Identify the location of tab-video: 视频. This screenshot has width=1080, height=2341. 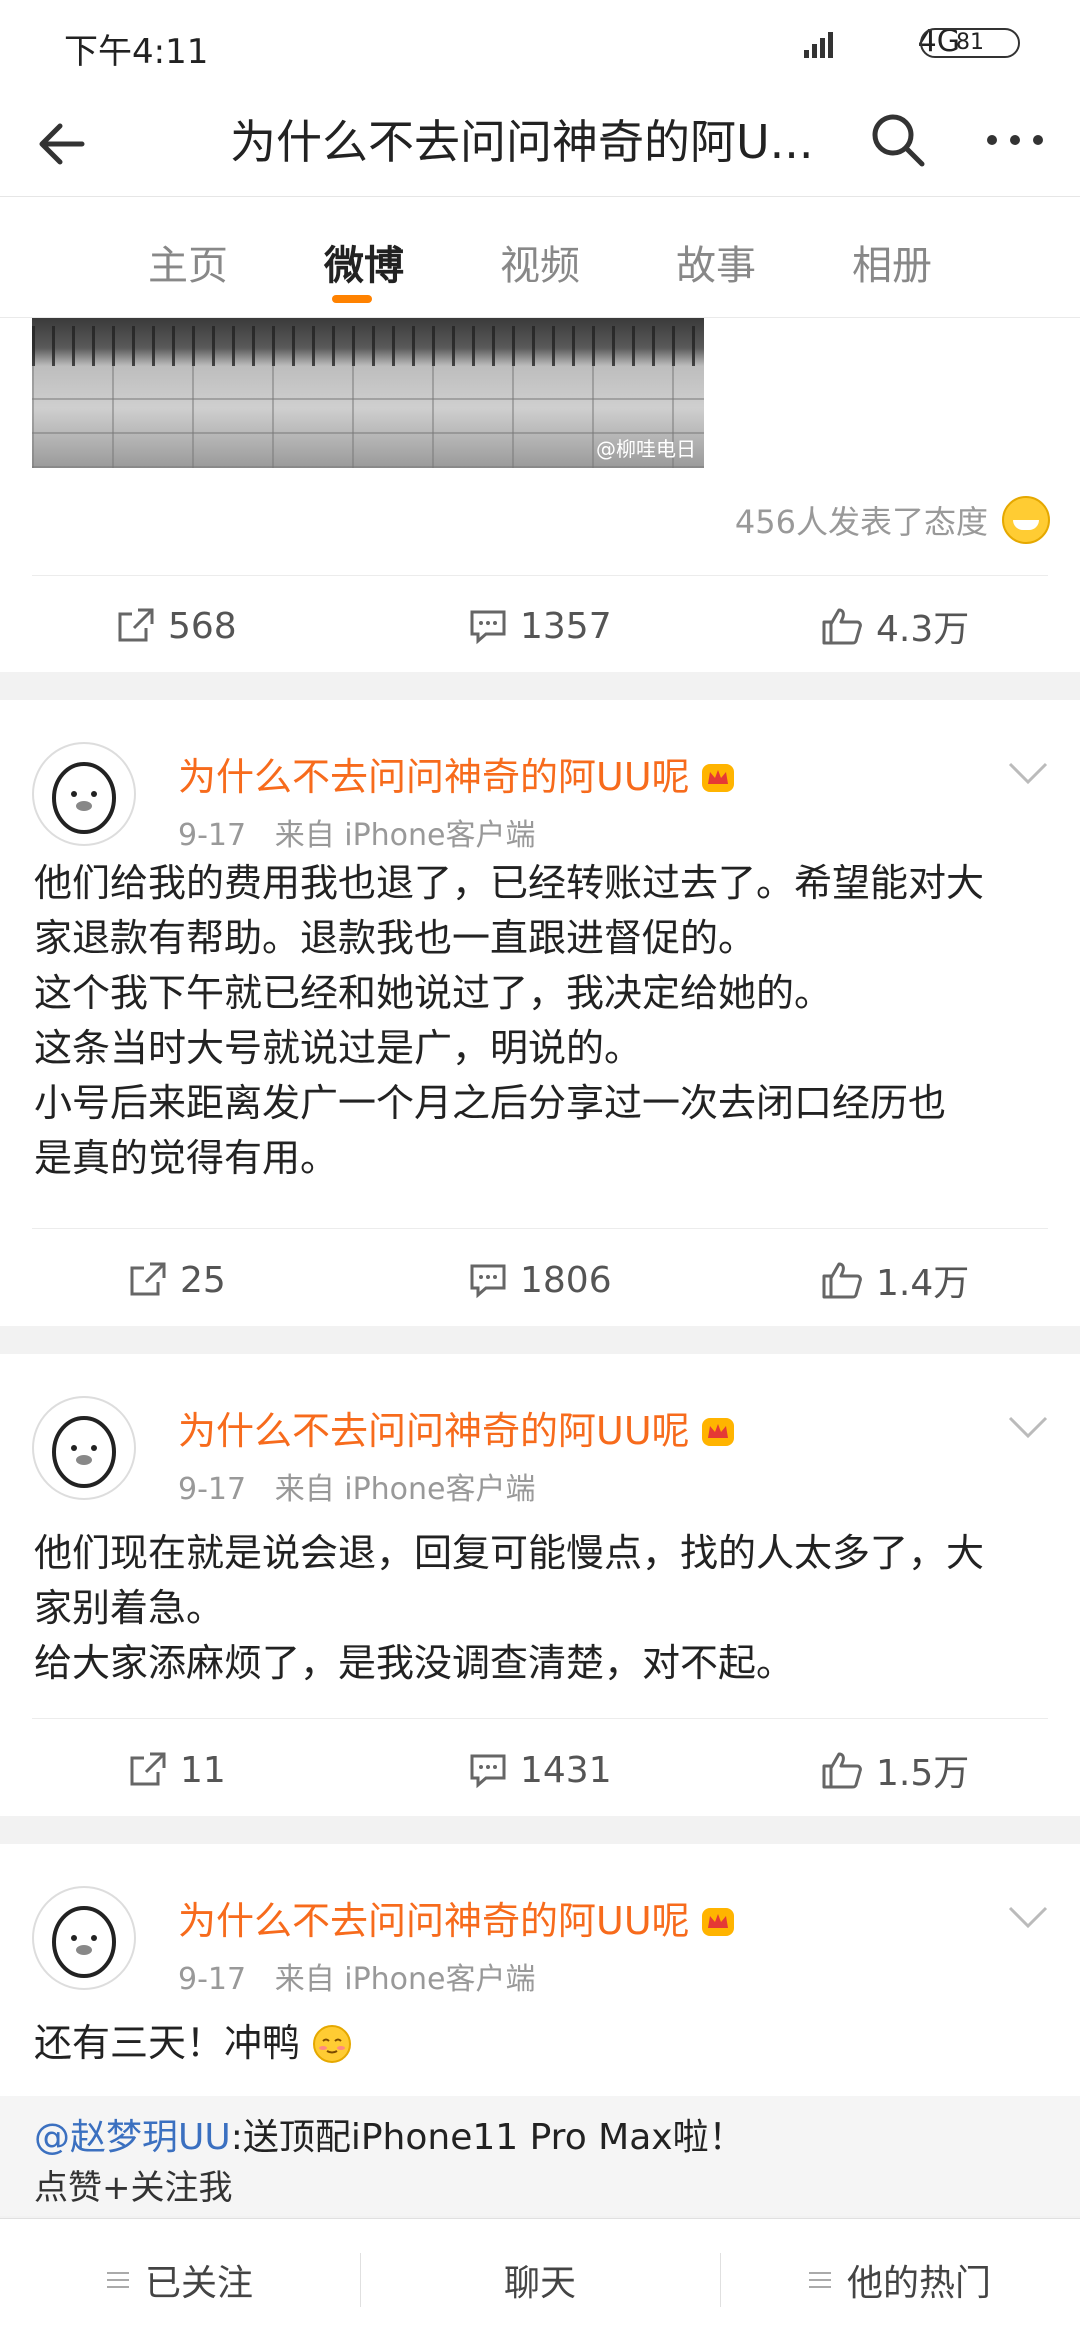
(540, 262).